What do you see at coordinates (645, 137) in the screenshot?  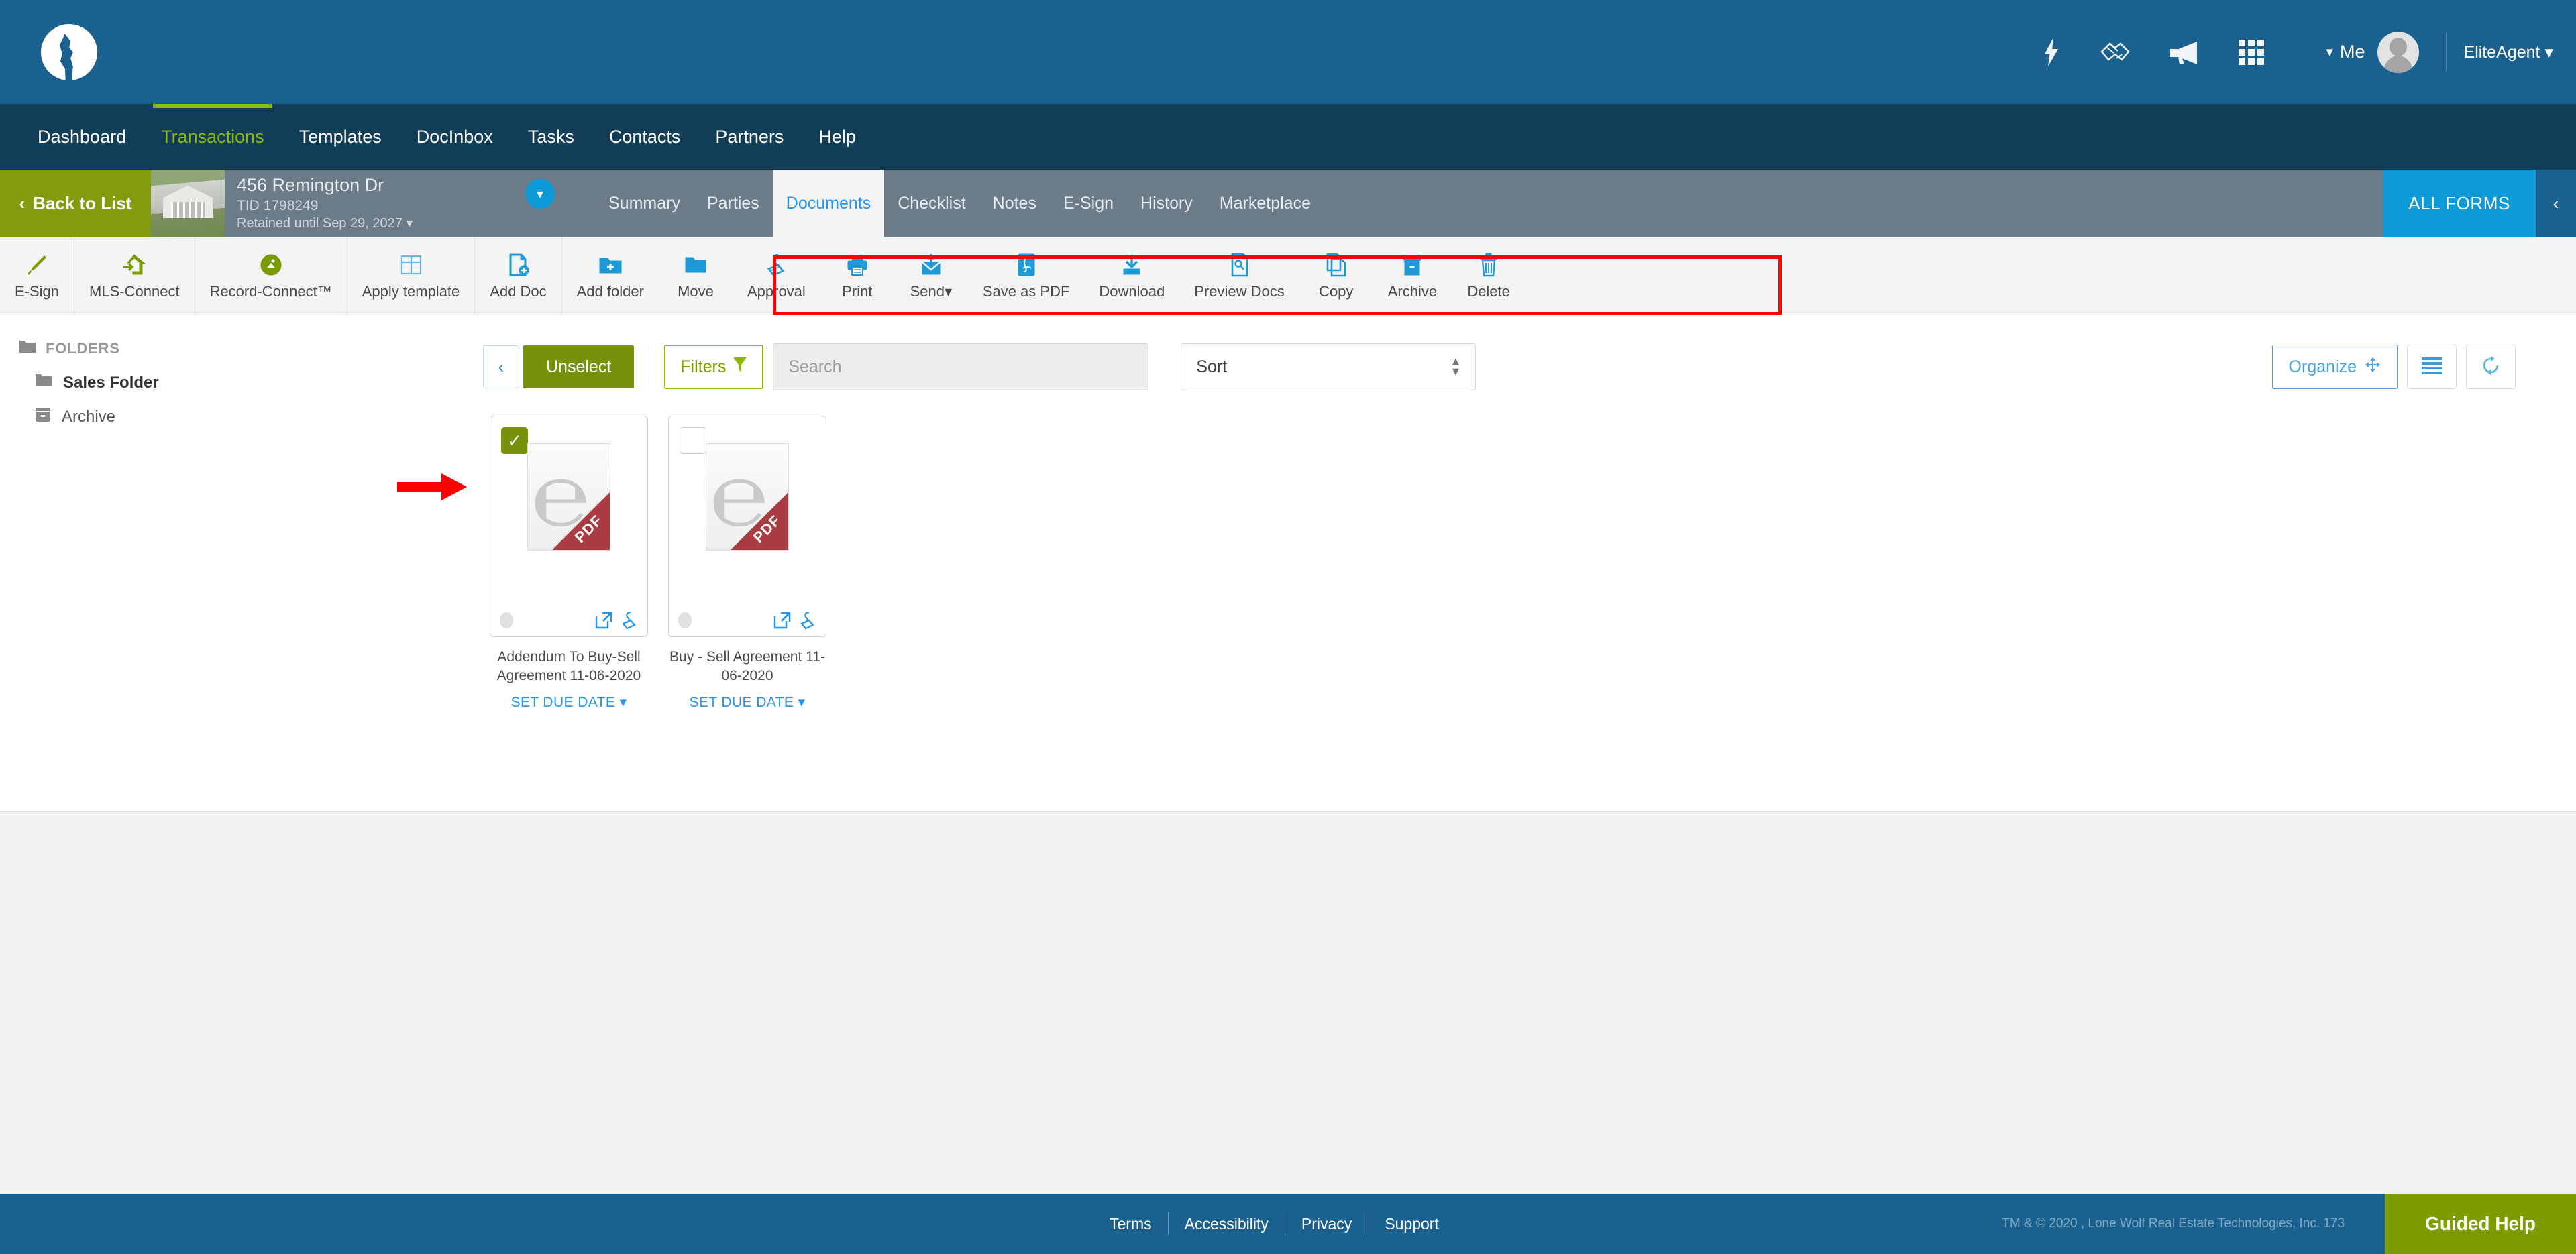 I see `nav-item-contacts: Contacts` at bounding box center [645, 137].